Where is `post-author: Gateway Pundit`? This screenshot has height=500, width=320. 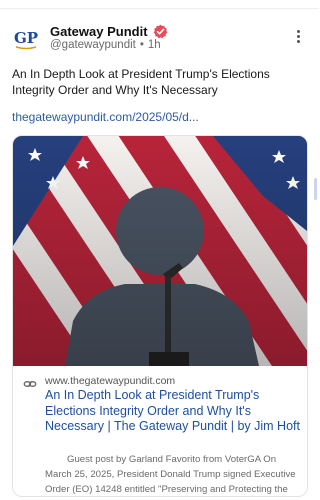 post-author: Gateway Pundit is located at coordinates (109, 31).